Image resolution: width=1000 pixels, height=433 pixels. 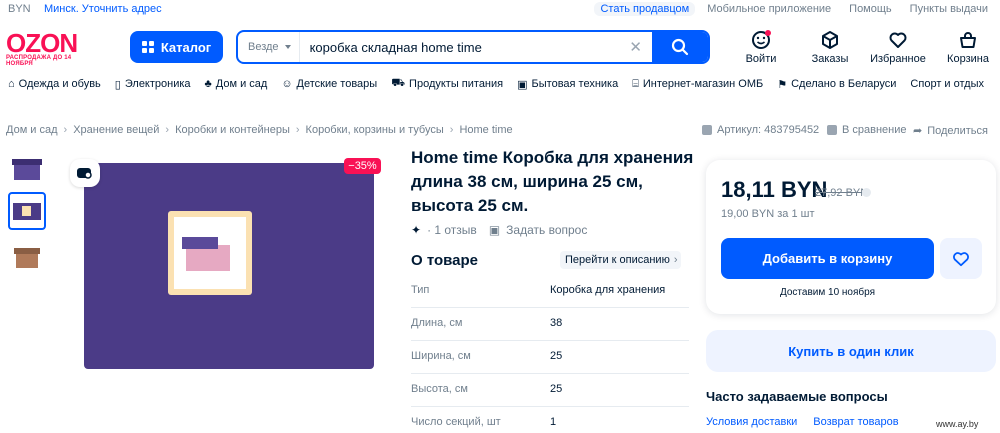 What do you see at coordinates (456, 84) in the screenshot?
I see `nav-item-label: Продукты питания` at bounding box center [456, 84].